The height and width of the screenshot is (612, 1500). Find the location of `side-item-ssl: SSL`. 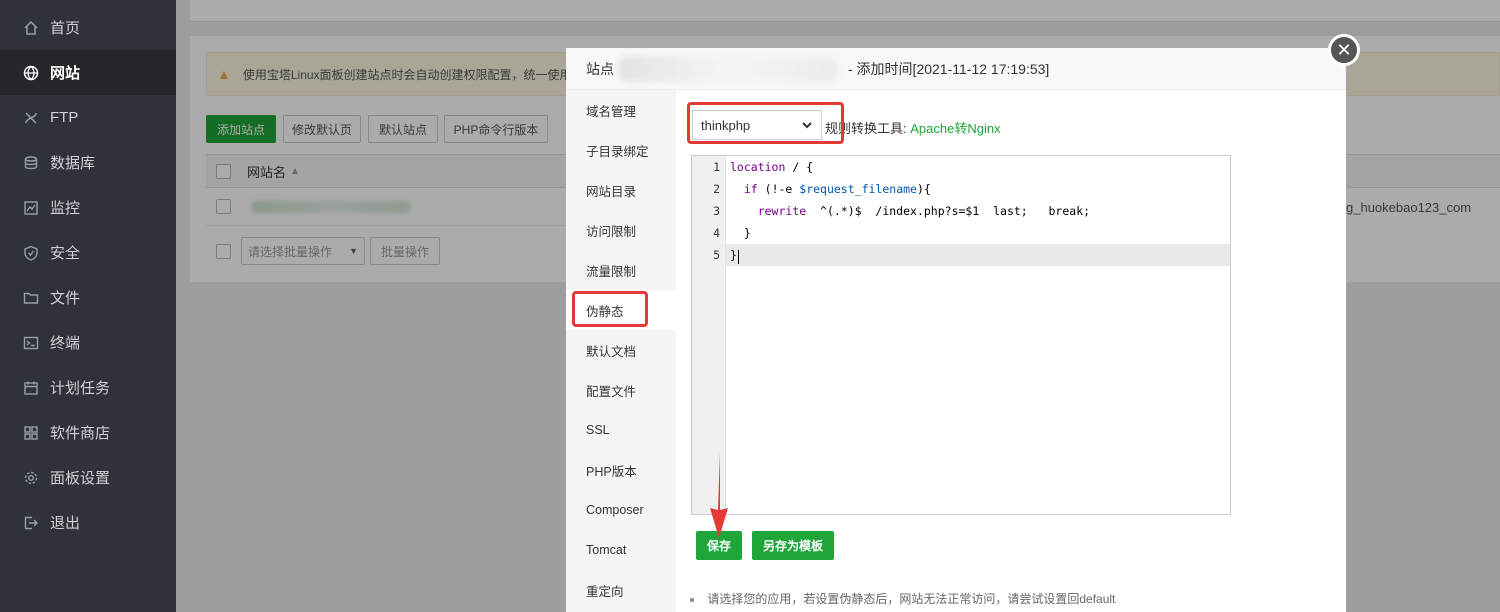

side-item-ssl: SSL is located at coordinates (621, 430).